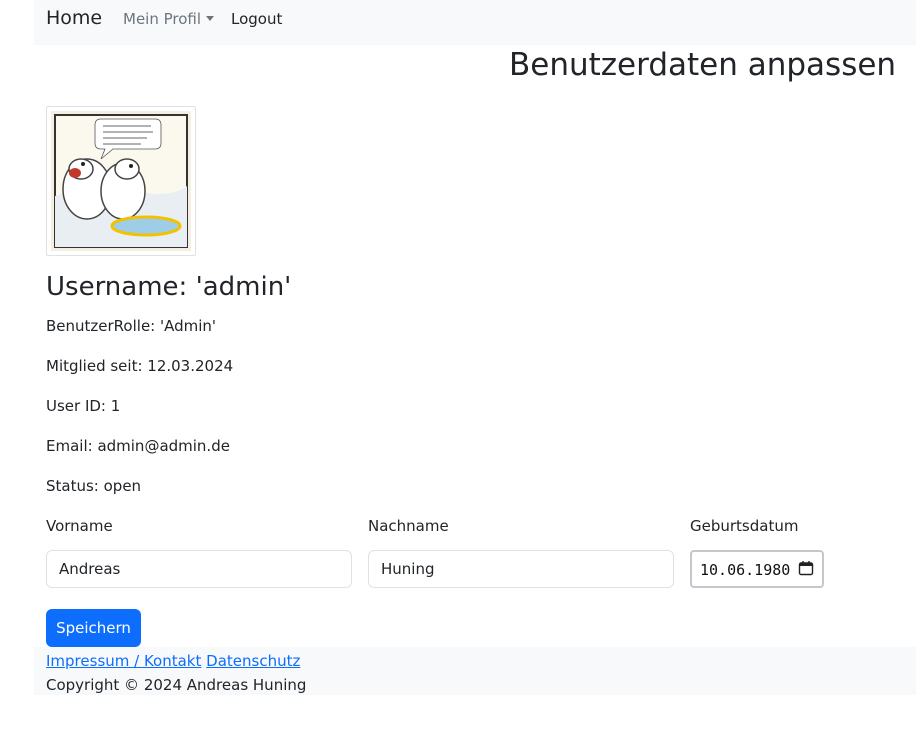 The width and height of the screenshot is (916, 734). I want to click on calendar-icon, so click(806, 568).